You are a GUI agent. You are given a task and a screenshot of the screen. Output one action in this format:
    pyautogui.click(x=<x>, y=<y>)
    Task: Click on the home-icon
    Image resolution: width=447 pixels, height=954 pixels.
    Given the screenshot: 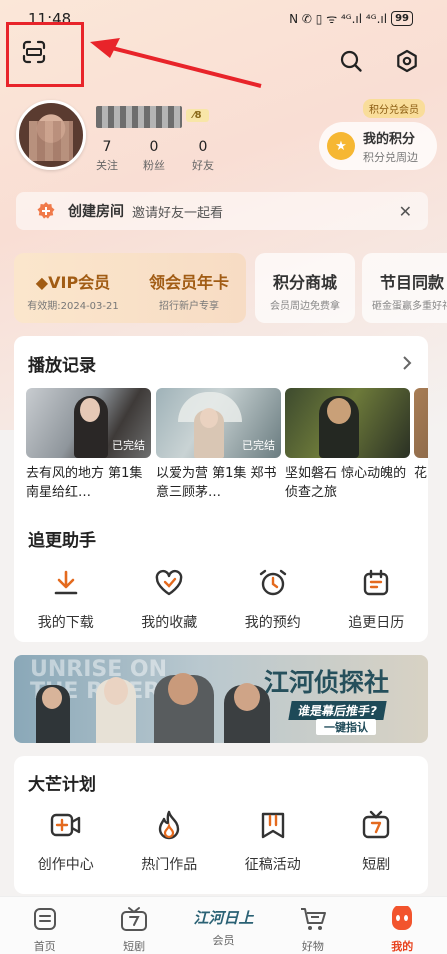 What is the action you would take?
    pyautogui.click(x=44, y=919)
    